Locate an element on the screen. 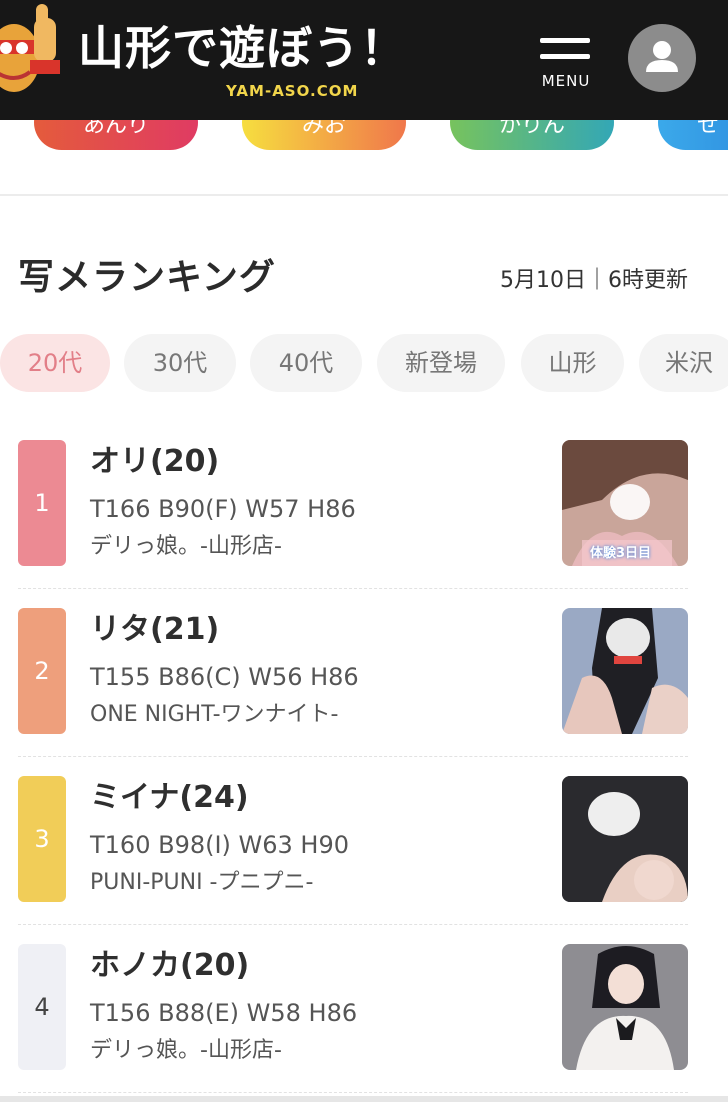 Image resolution: width=728 pixels, height=1102 pixels. filter-tab: 30代 is located at coordinates (180, 363).